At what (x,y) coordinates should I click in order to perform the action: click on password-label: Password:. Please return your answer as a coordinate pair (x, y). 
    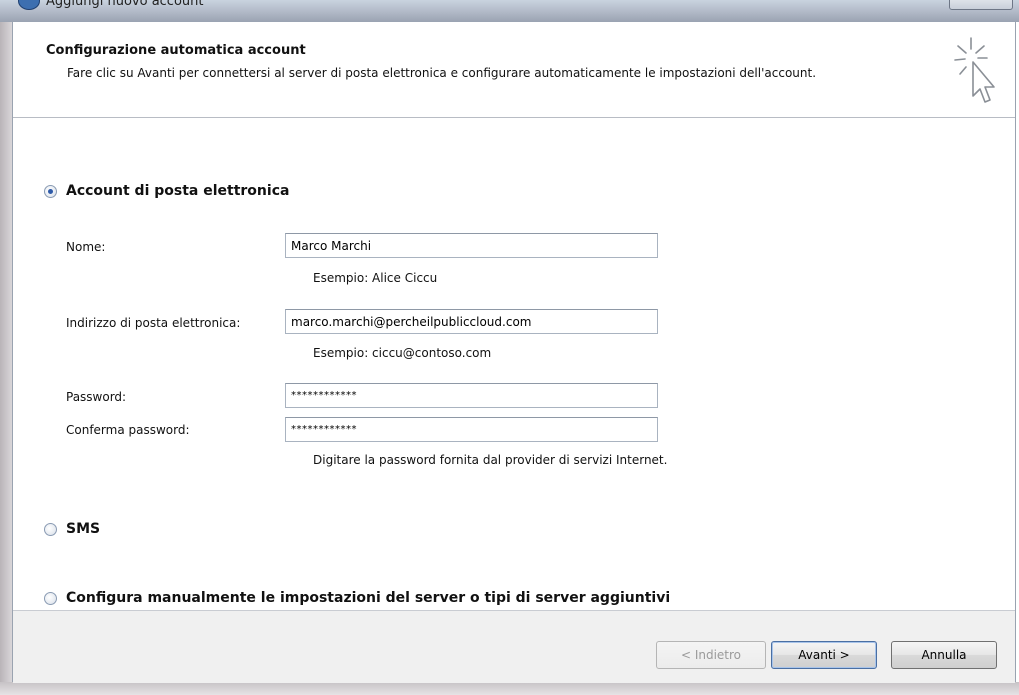
    Looking at the image, I should click on (96, 397).